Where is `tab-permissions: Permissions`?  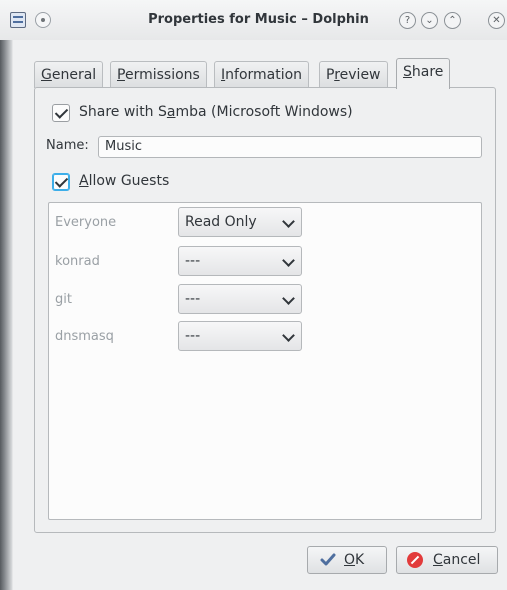
tab-permissions: Permissions is located at coordinates (158, 74).